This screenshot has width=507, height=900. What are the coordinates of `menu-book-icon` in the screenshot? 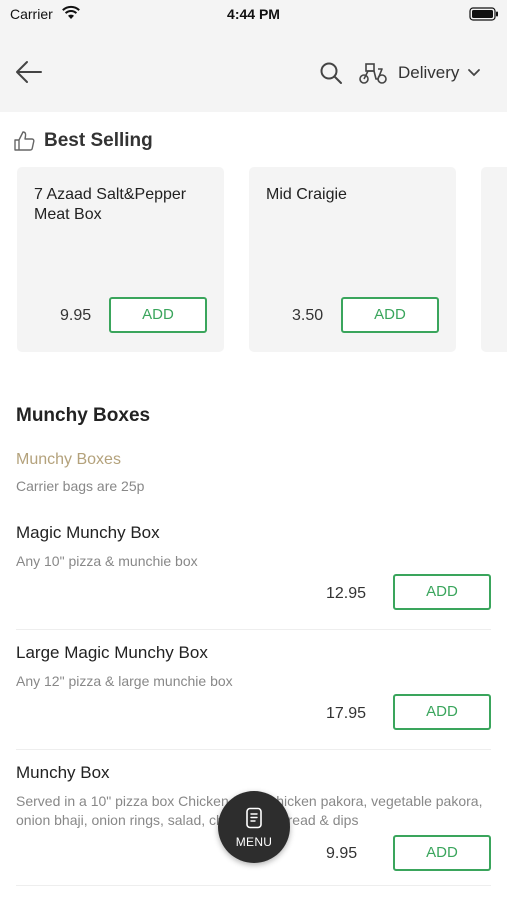 It's located at (254, 818).